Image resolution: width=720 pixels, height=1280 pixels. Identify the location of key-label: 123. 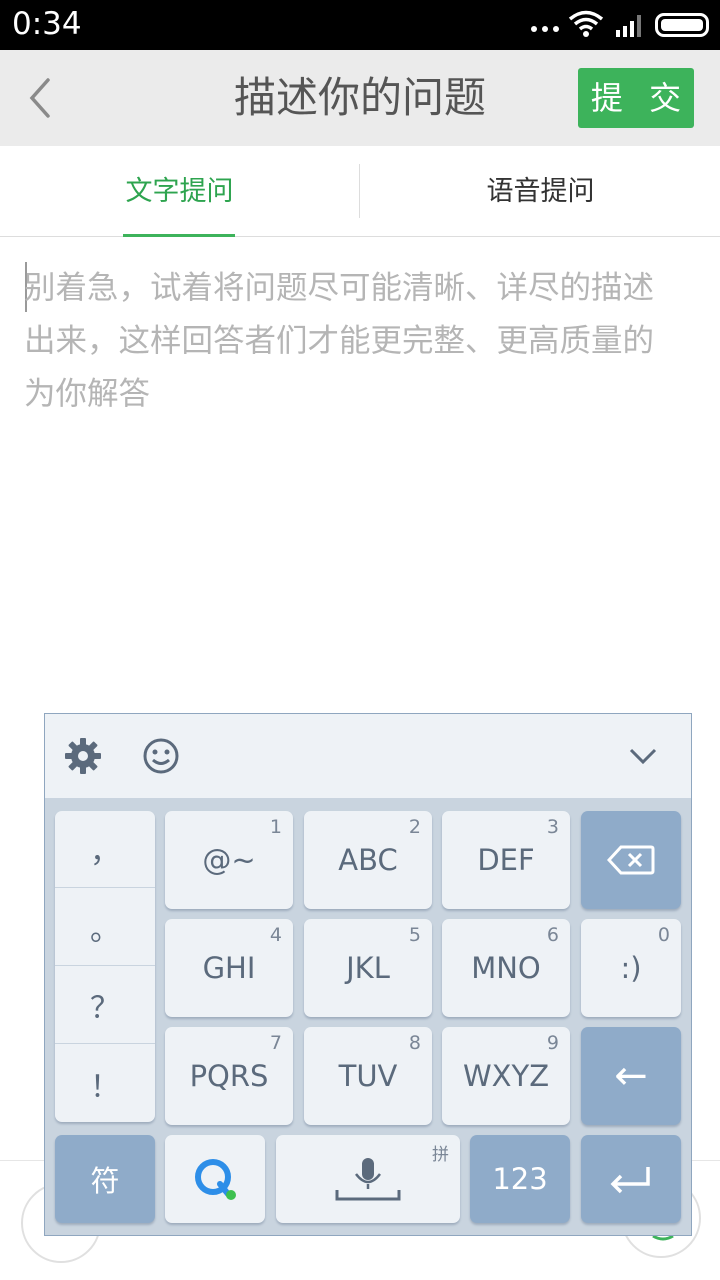
(520, 1179).